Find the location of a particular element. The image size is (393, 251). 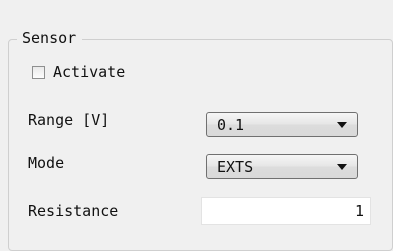

mode-select-value: EXTS is located at coordinates (235, 166).